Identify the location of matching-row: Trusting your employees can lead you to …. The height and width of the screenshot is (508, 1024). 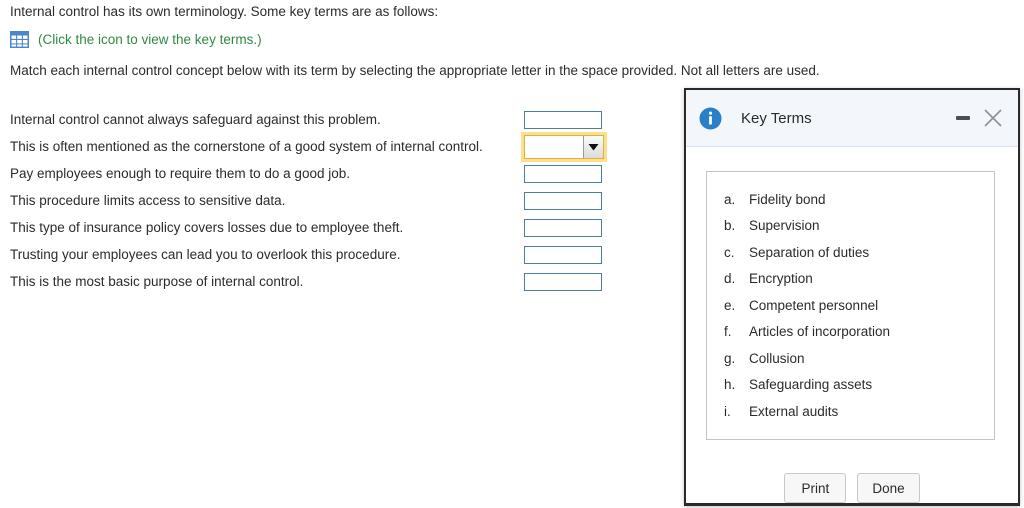
(330, 258).